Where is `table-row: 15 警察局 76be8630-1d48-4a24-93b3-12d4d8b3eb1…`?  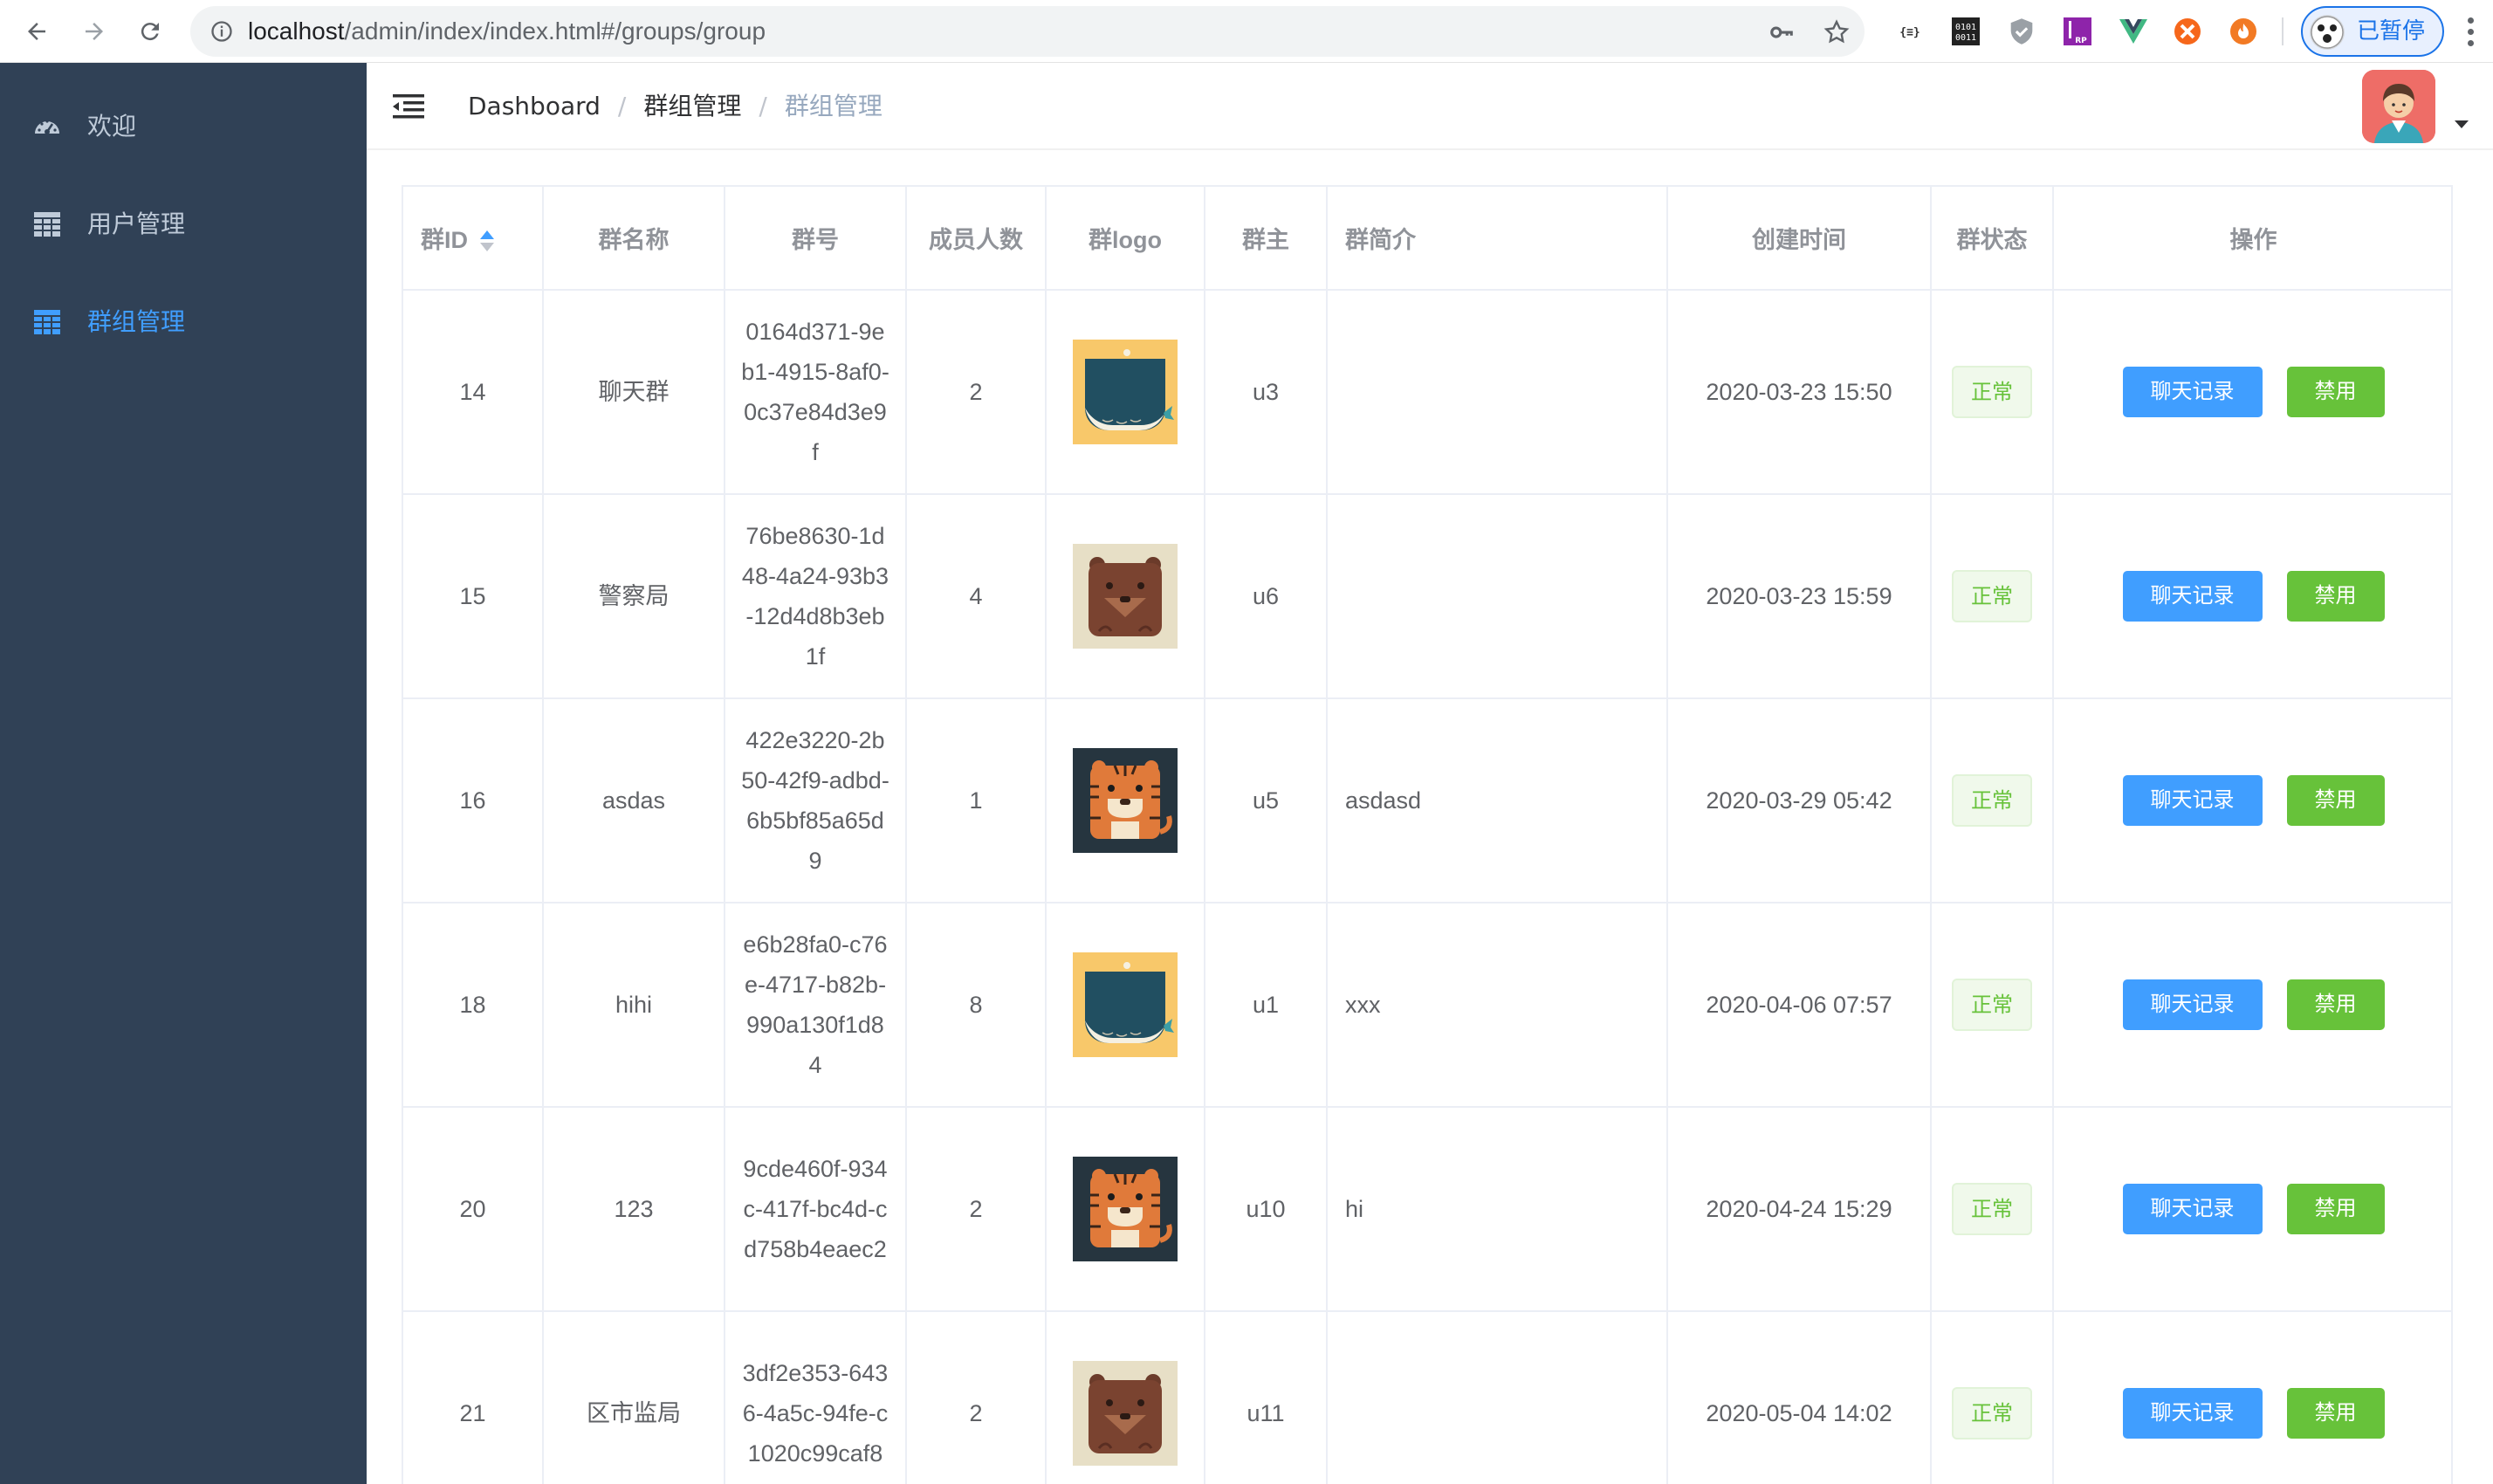
table-row: 15 警察局 76be8630-1d48-4a24-93b3-12d4d8b3eb1… is located at coordinates (1427, 597).